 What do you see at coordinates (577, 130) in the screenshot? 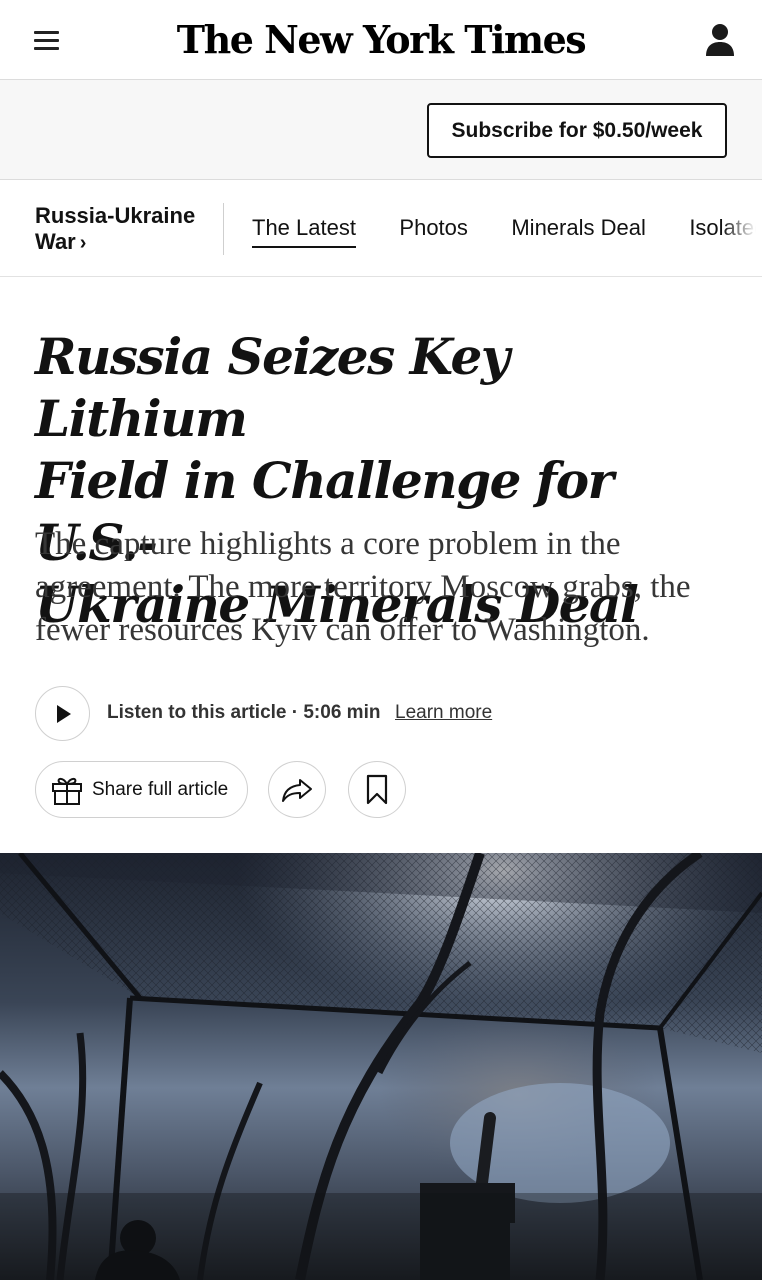
I see `subscribe-button: Subscribe for $0.50/week` at bounding box center [577, 130].